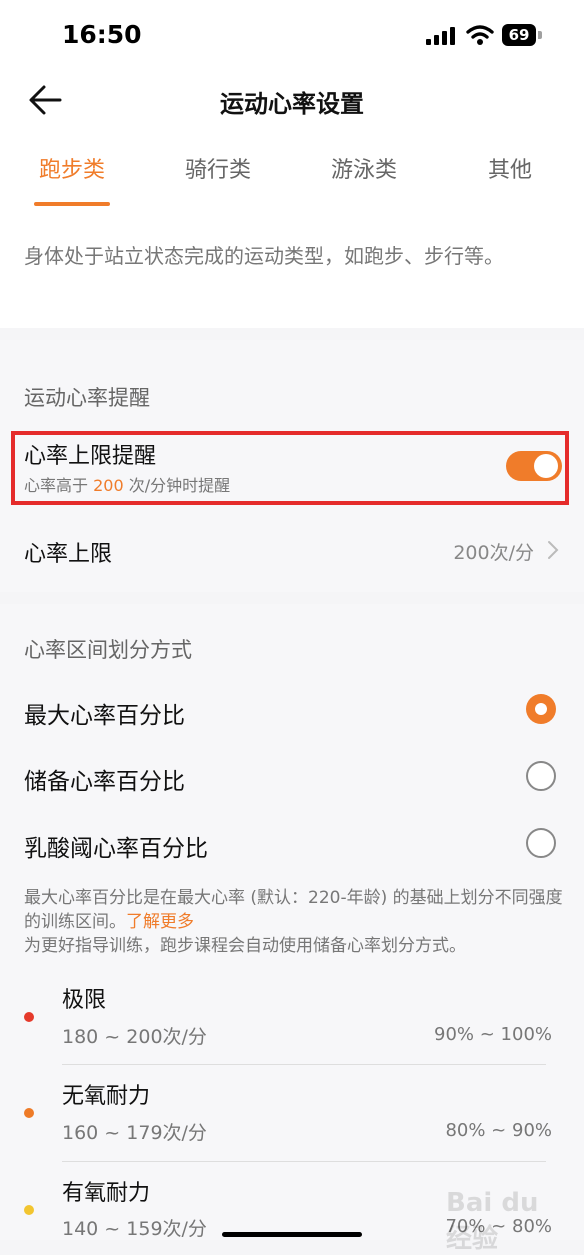 The width and height of the screenshot is (584, 1255). I want to click on option-max-hr-label: 最大心率百分比, so click(104, 713).